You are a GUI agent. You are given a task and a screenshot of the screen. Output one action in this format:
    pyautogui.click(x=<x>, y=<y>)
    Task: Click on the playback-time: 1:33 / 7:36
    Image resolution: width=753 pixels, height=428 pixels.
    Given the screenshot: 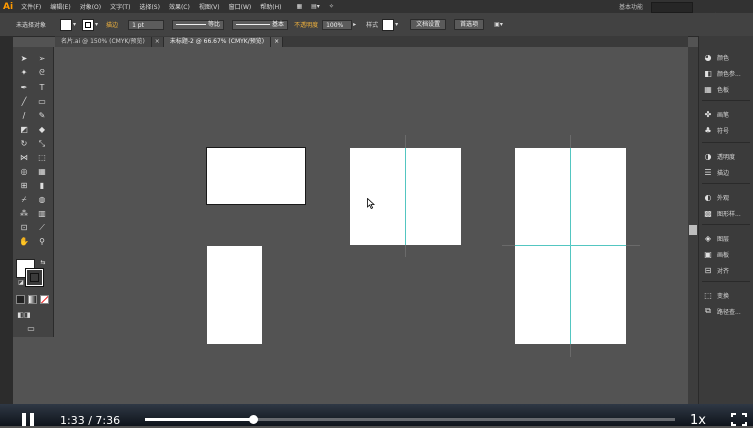 What is the action you would take?
    pyautogui.click(x=90, y=420)
    